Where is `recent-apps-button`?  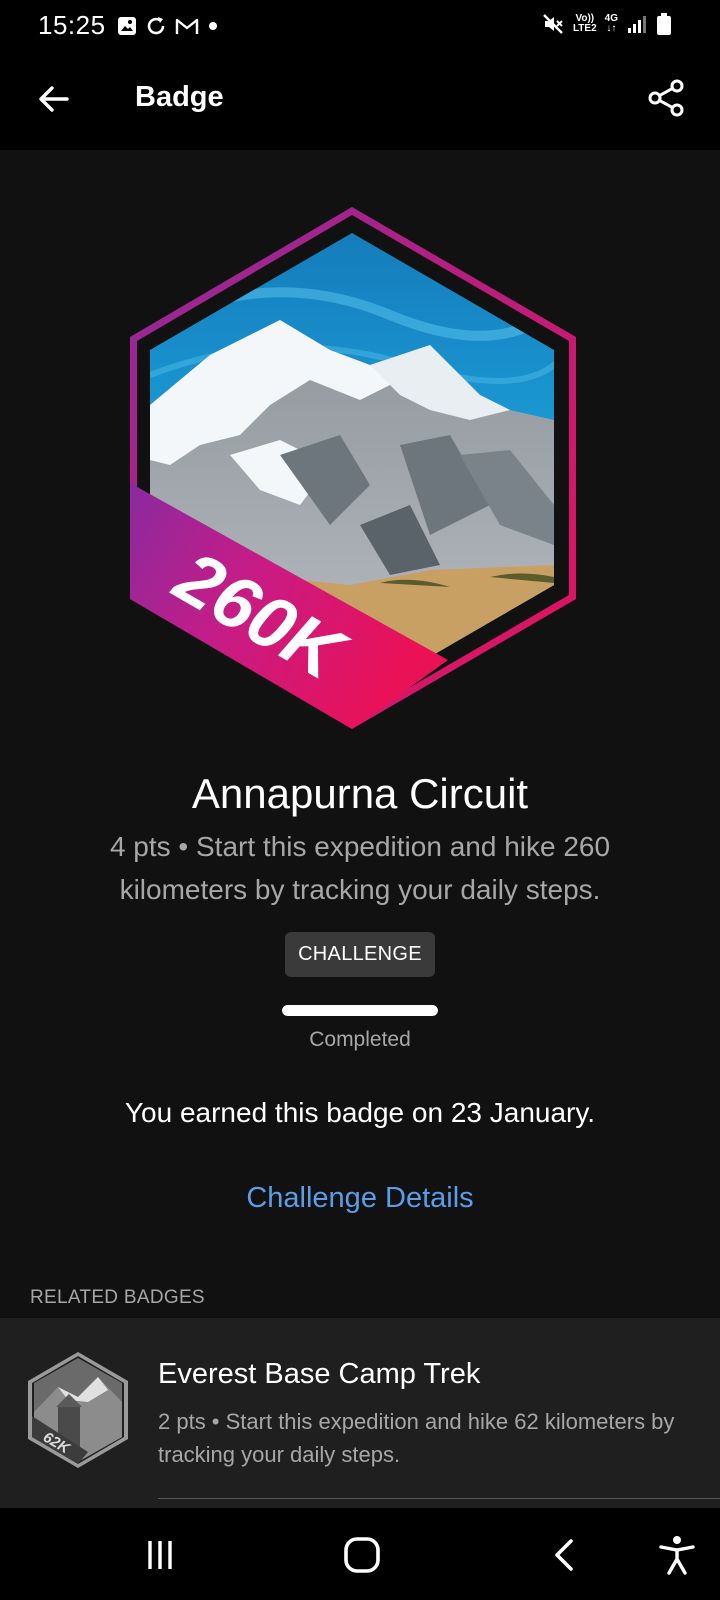
recent-apps-button is located at coordinates (160, 1555).